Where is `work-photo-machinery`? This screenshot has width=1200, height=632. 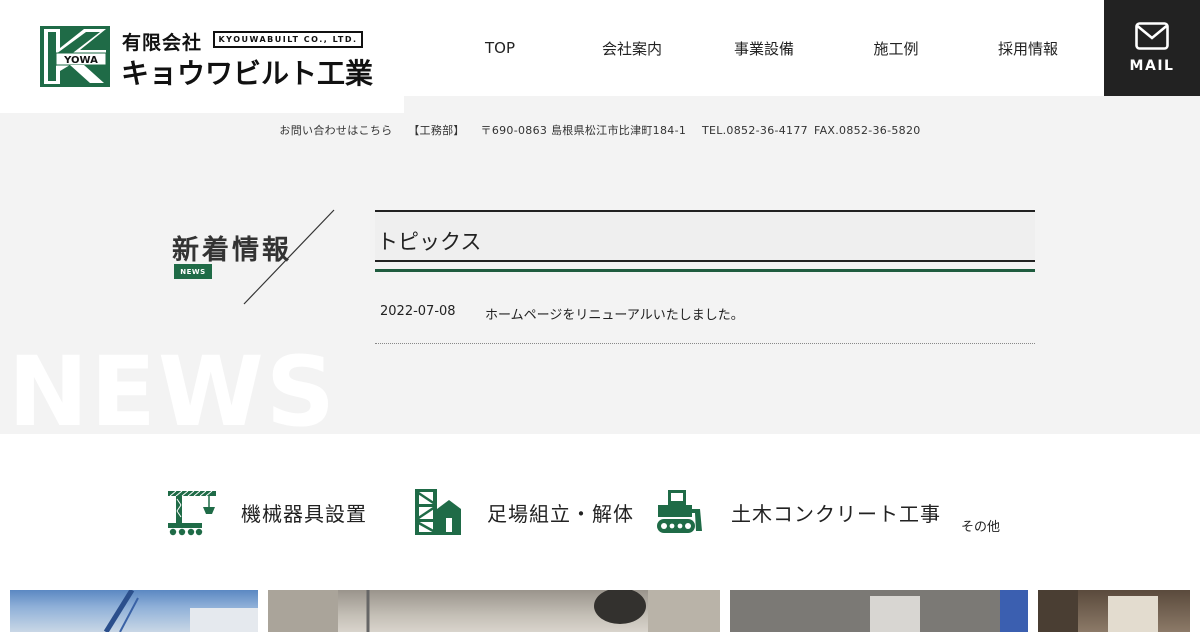
work-photo-machinery is located at coordinates (879, 611).